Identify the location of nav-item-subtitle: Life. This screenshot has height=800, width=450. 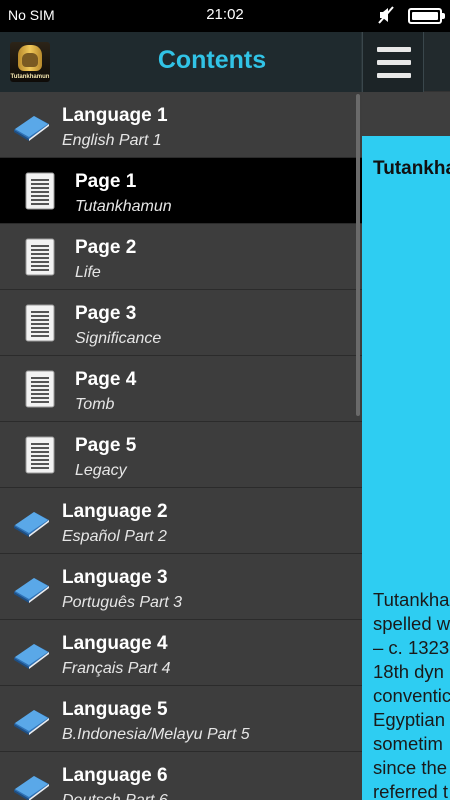
(88, 272).